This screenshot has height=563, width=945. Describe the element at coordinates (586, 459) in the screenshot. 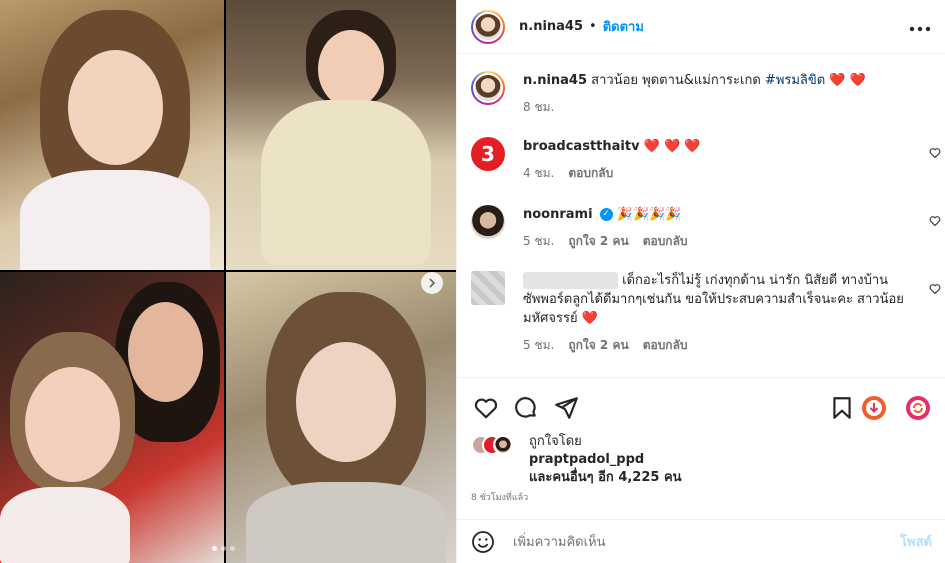

I see `liker-username: praptpadol_ppd` at that location.